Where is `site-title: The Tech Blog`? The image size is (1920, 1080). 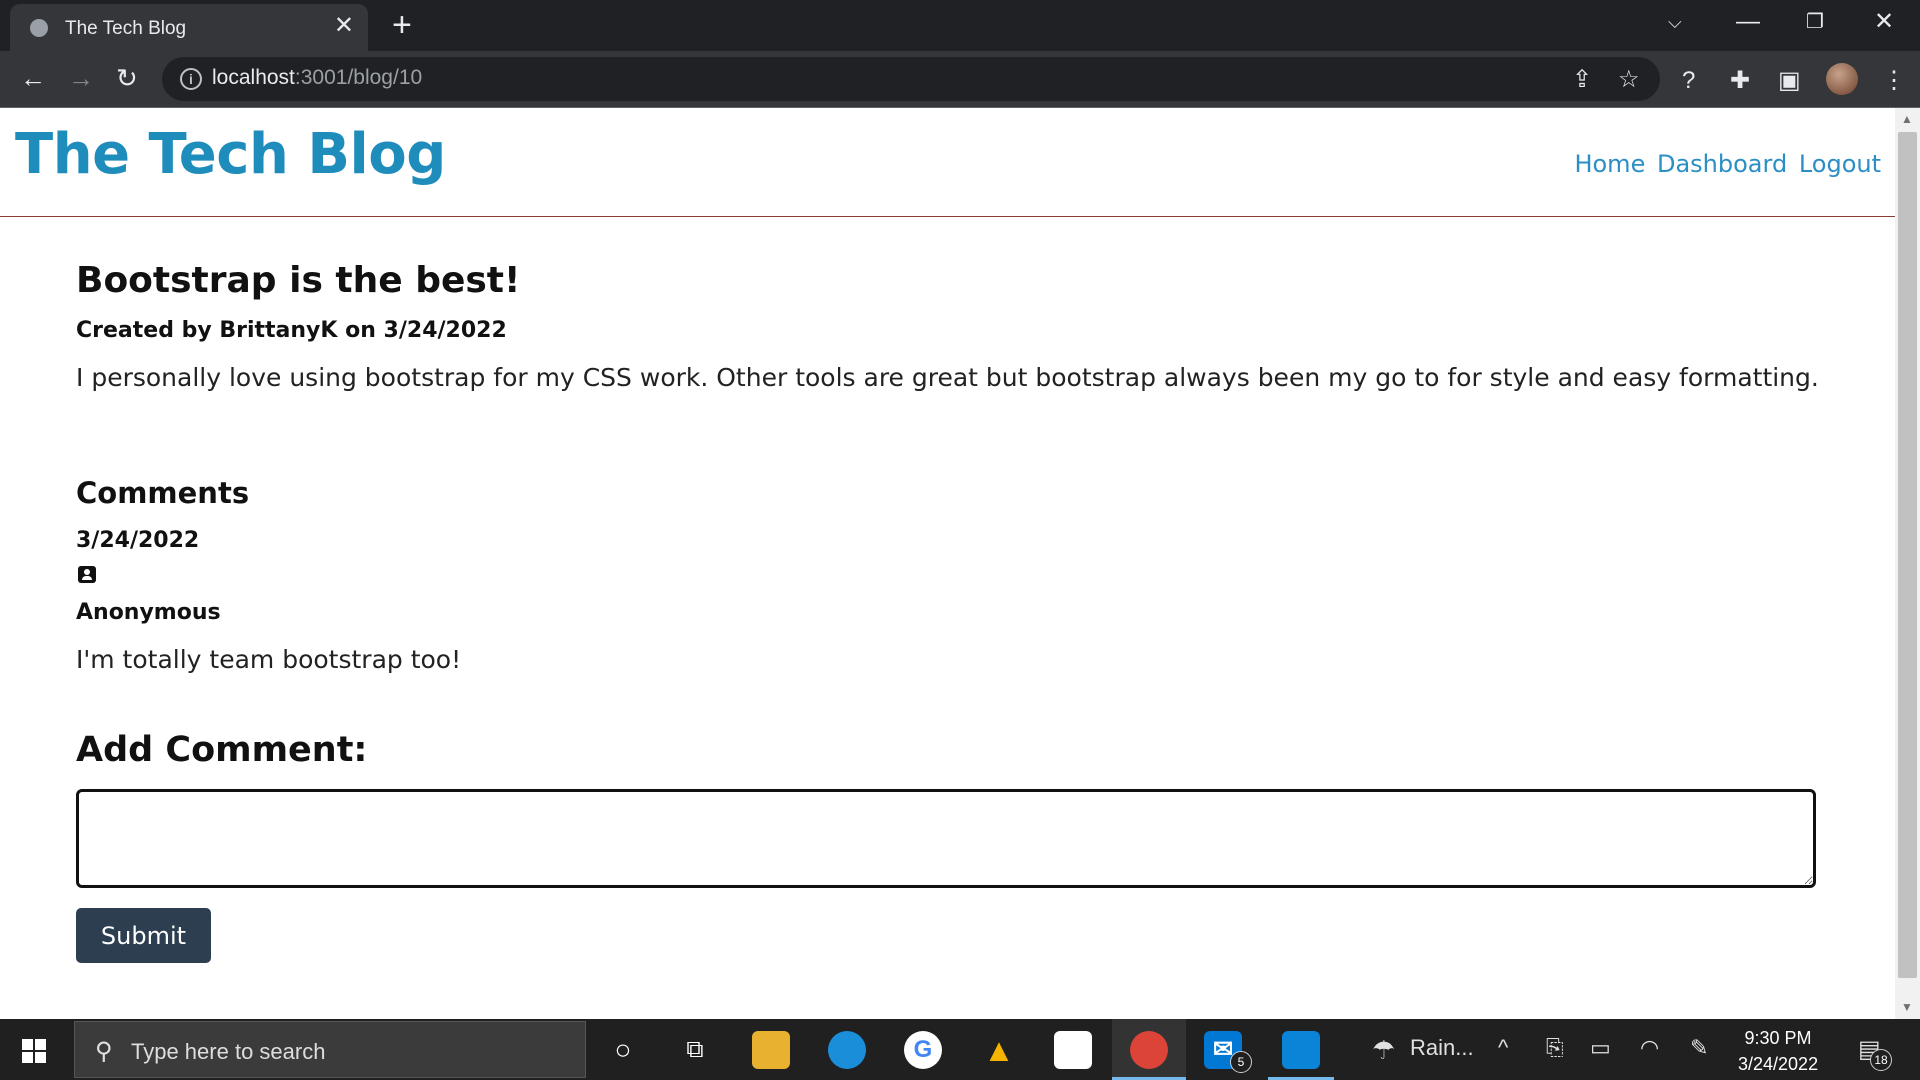 site-title: The Tech Blog is located at coordinates (230, 154).